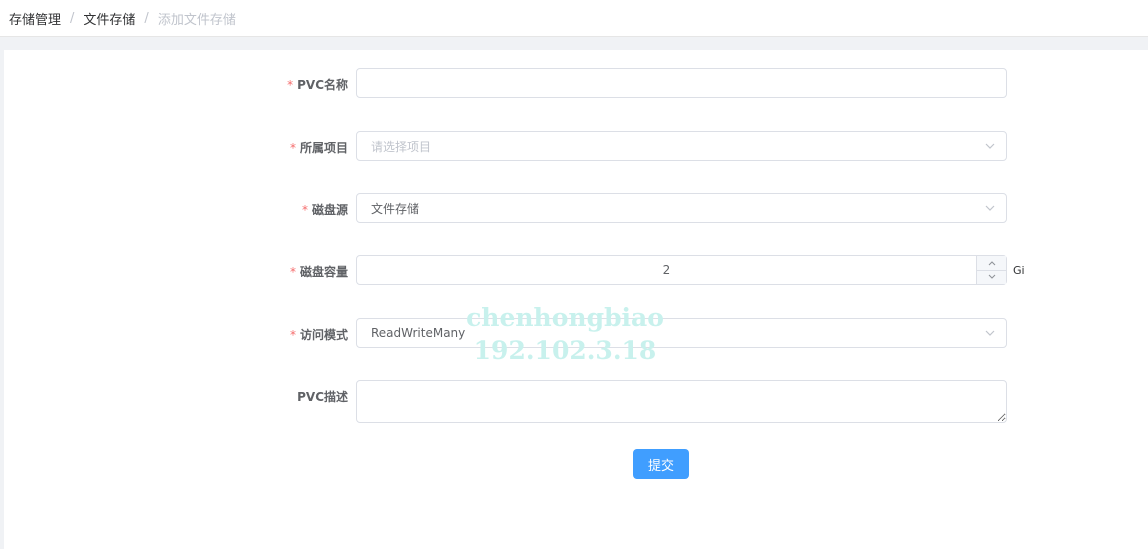 This screenshot has height=549, width=1148. Describe the element at coordinates (323, 272) in the screenshot. I see `capacity-label-text: 磁盘容量` at that location.